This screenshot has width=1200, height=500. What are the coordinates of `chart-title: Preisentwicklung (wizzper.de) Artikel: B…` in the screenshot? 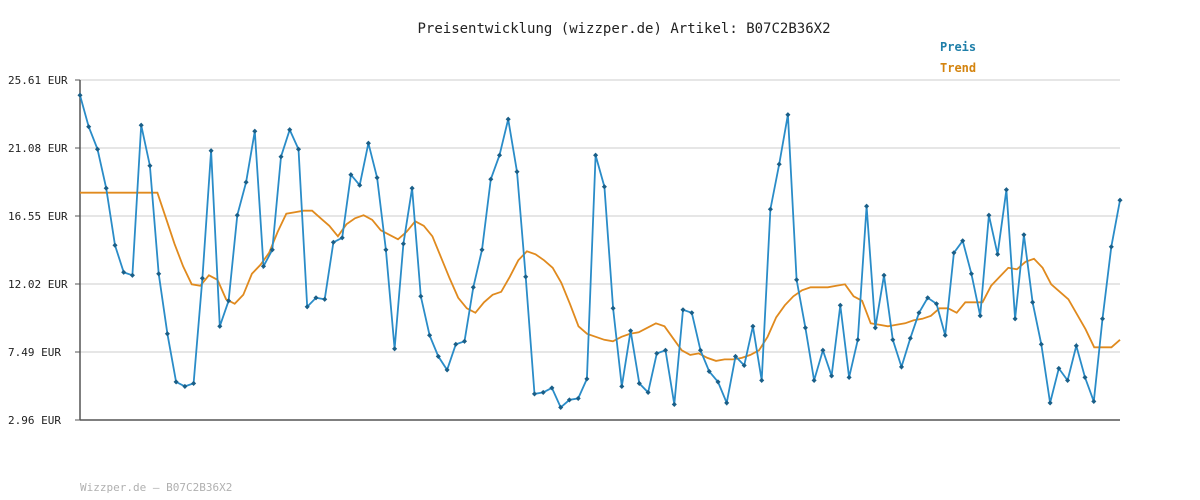 It's located at (623, 29).